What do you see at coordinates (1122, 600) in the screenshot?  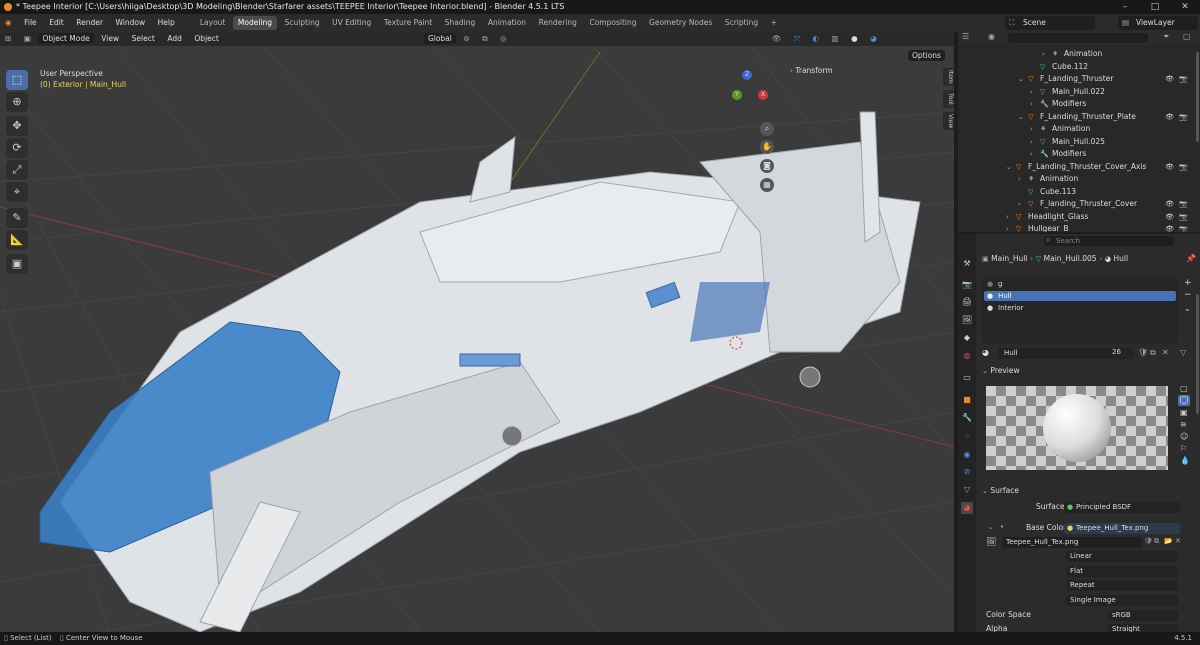 I see `source-dropdown: Single Image` at bounding box center [1122, 600].